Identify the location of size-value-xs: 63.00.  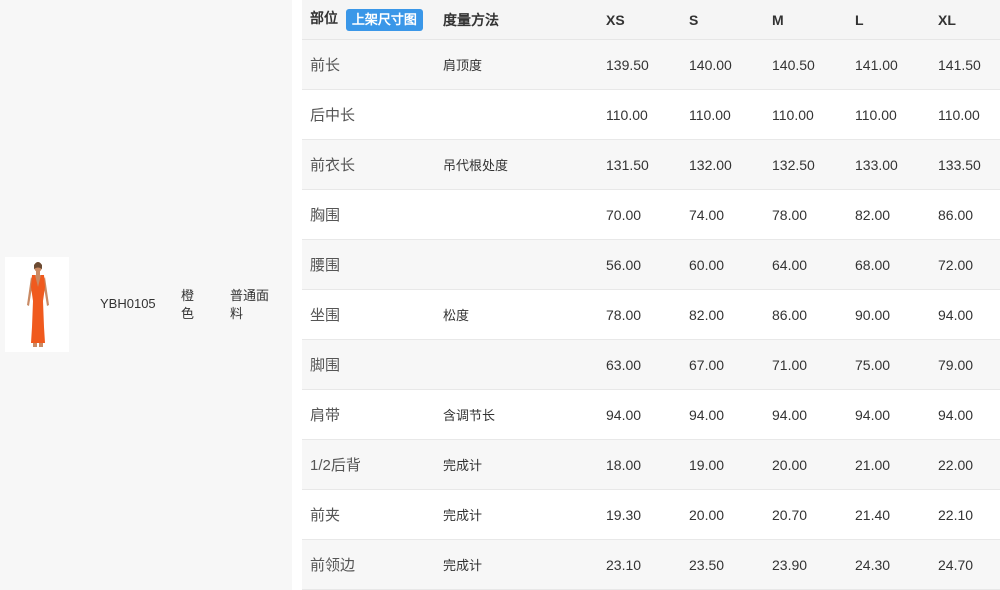
(639, 364).